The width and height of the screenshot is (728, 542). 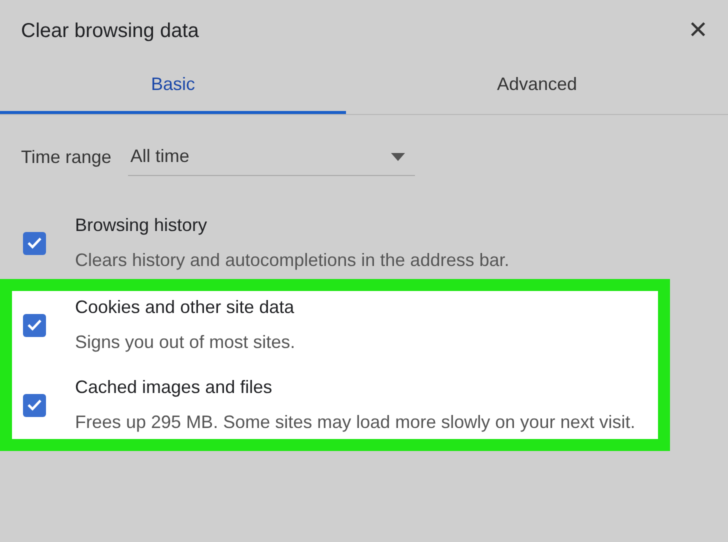 What do you see at coordinates (355, 422) in the screenshot?
I see `option-description: Frees up 295 MB. Some sites may load more slowly on your next visit.` at bounding box center [355, 422].